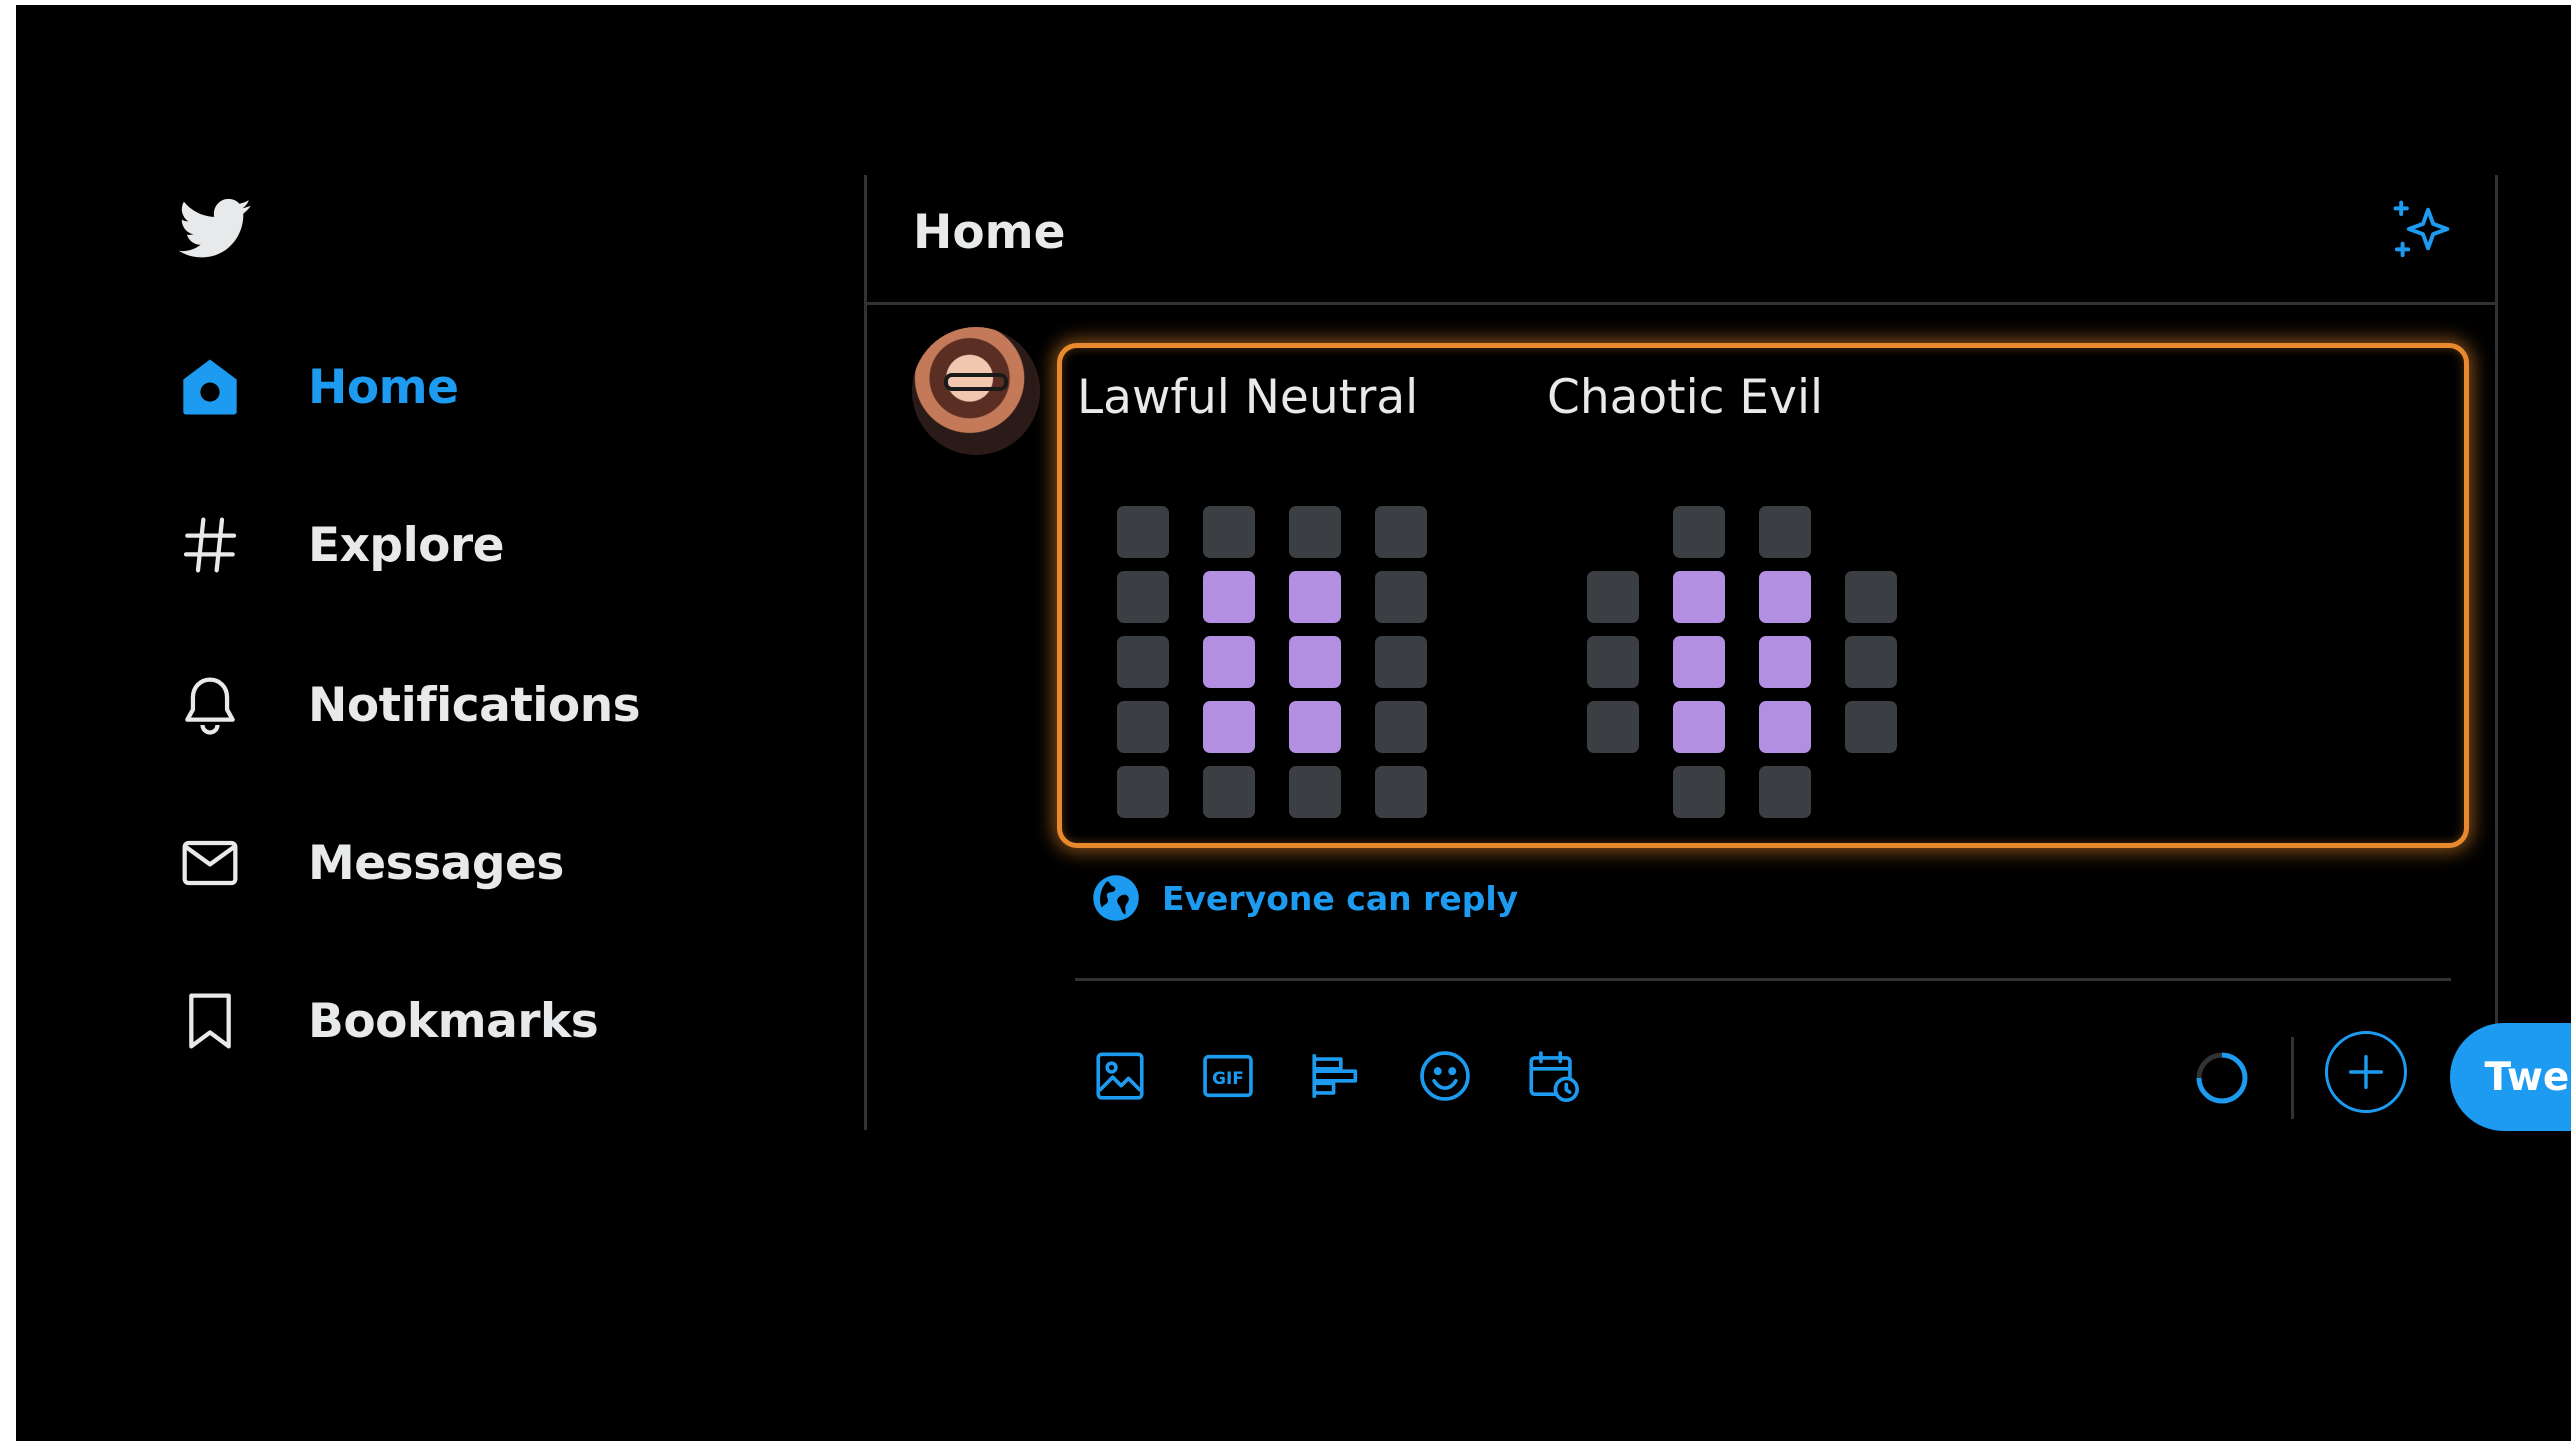  I want to click on nav-label-messages: Messages, so click(436, 863).